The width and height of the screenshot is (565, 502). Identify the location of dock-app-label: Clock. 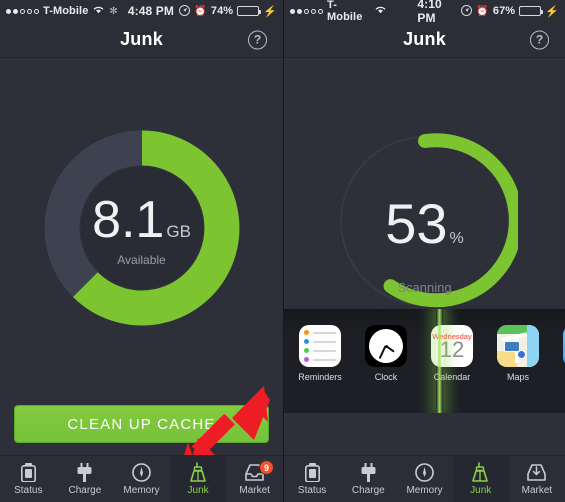
(386, 377).